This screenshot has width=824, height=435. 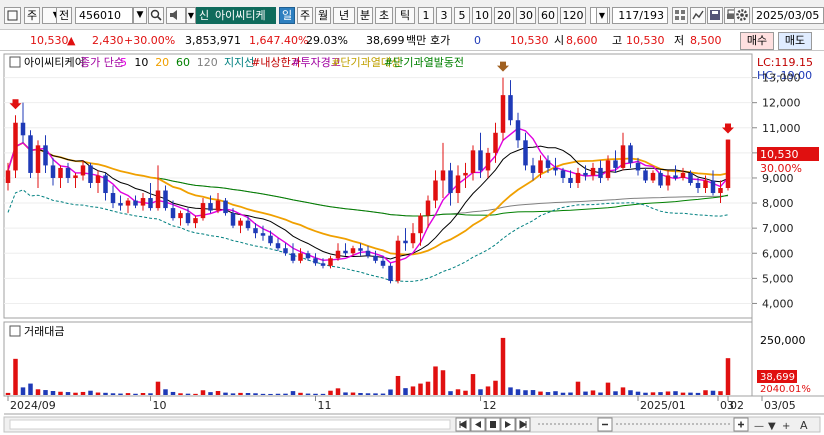 I want to click on window-icon, so click(x=12, y=15).